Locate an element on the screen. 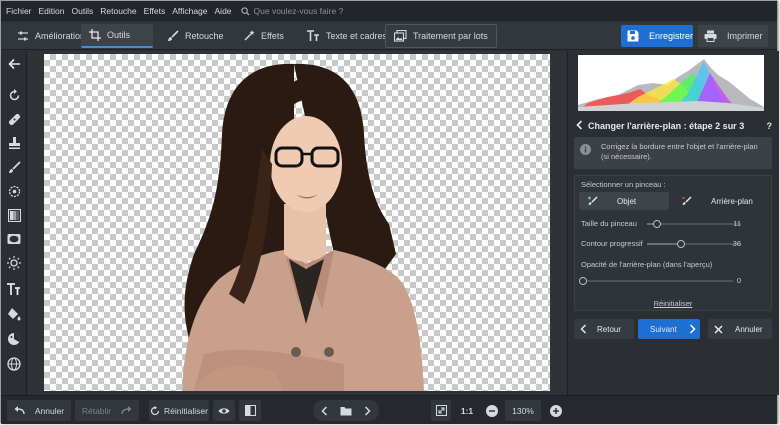  search-placeholder: Que voulez-vous faire ? is located at coordinates (298, 11).